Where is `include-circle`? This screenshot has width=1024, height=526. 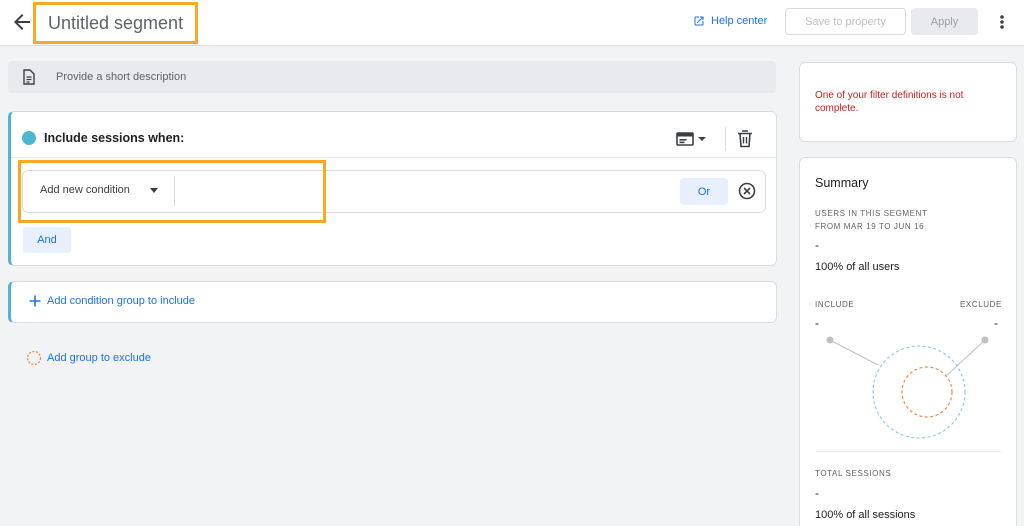
include-circle is located at coordinates (919, 392).